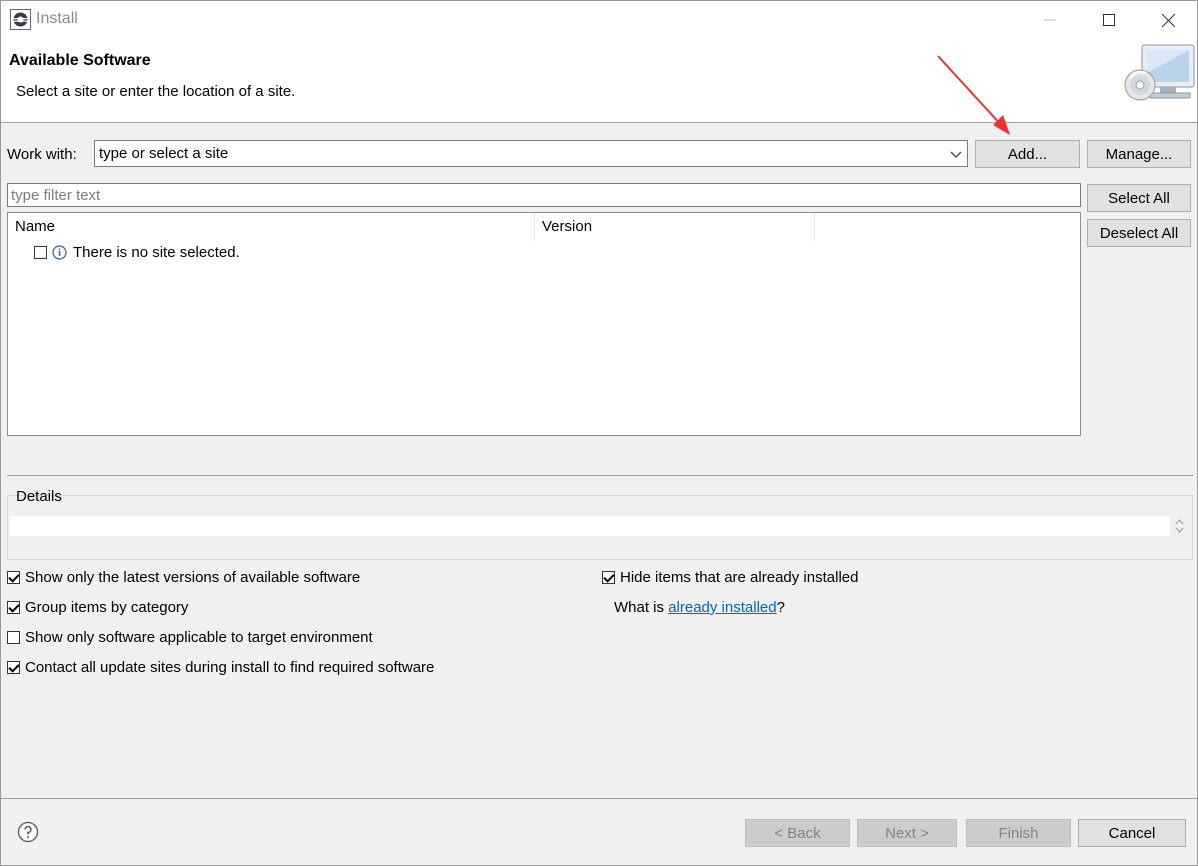 This screenshot has height=866, width=1198. I want to click on maximize-icon, so click(1109, 20).